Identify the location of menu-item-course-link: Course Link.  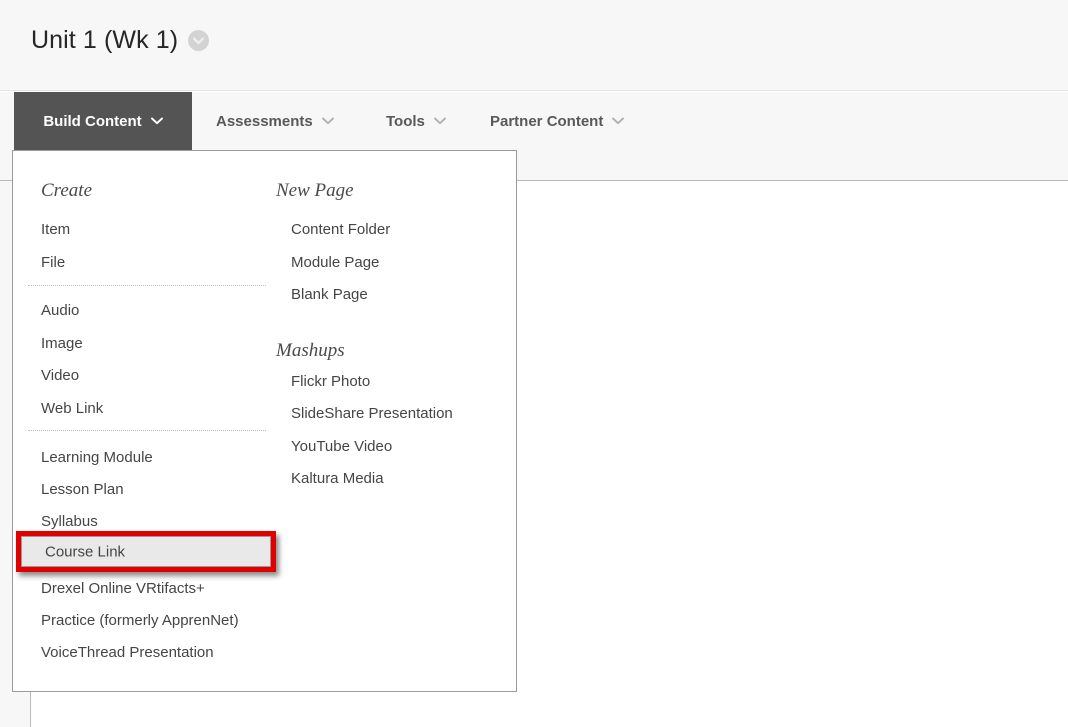
(146, 551).